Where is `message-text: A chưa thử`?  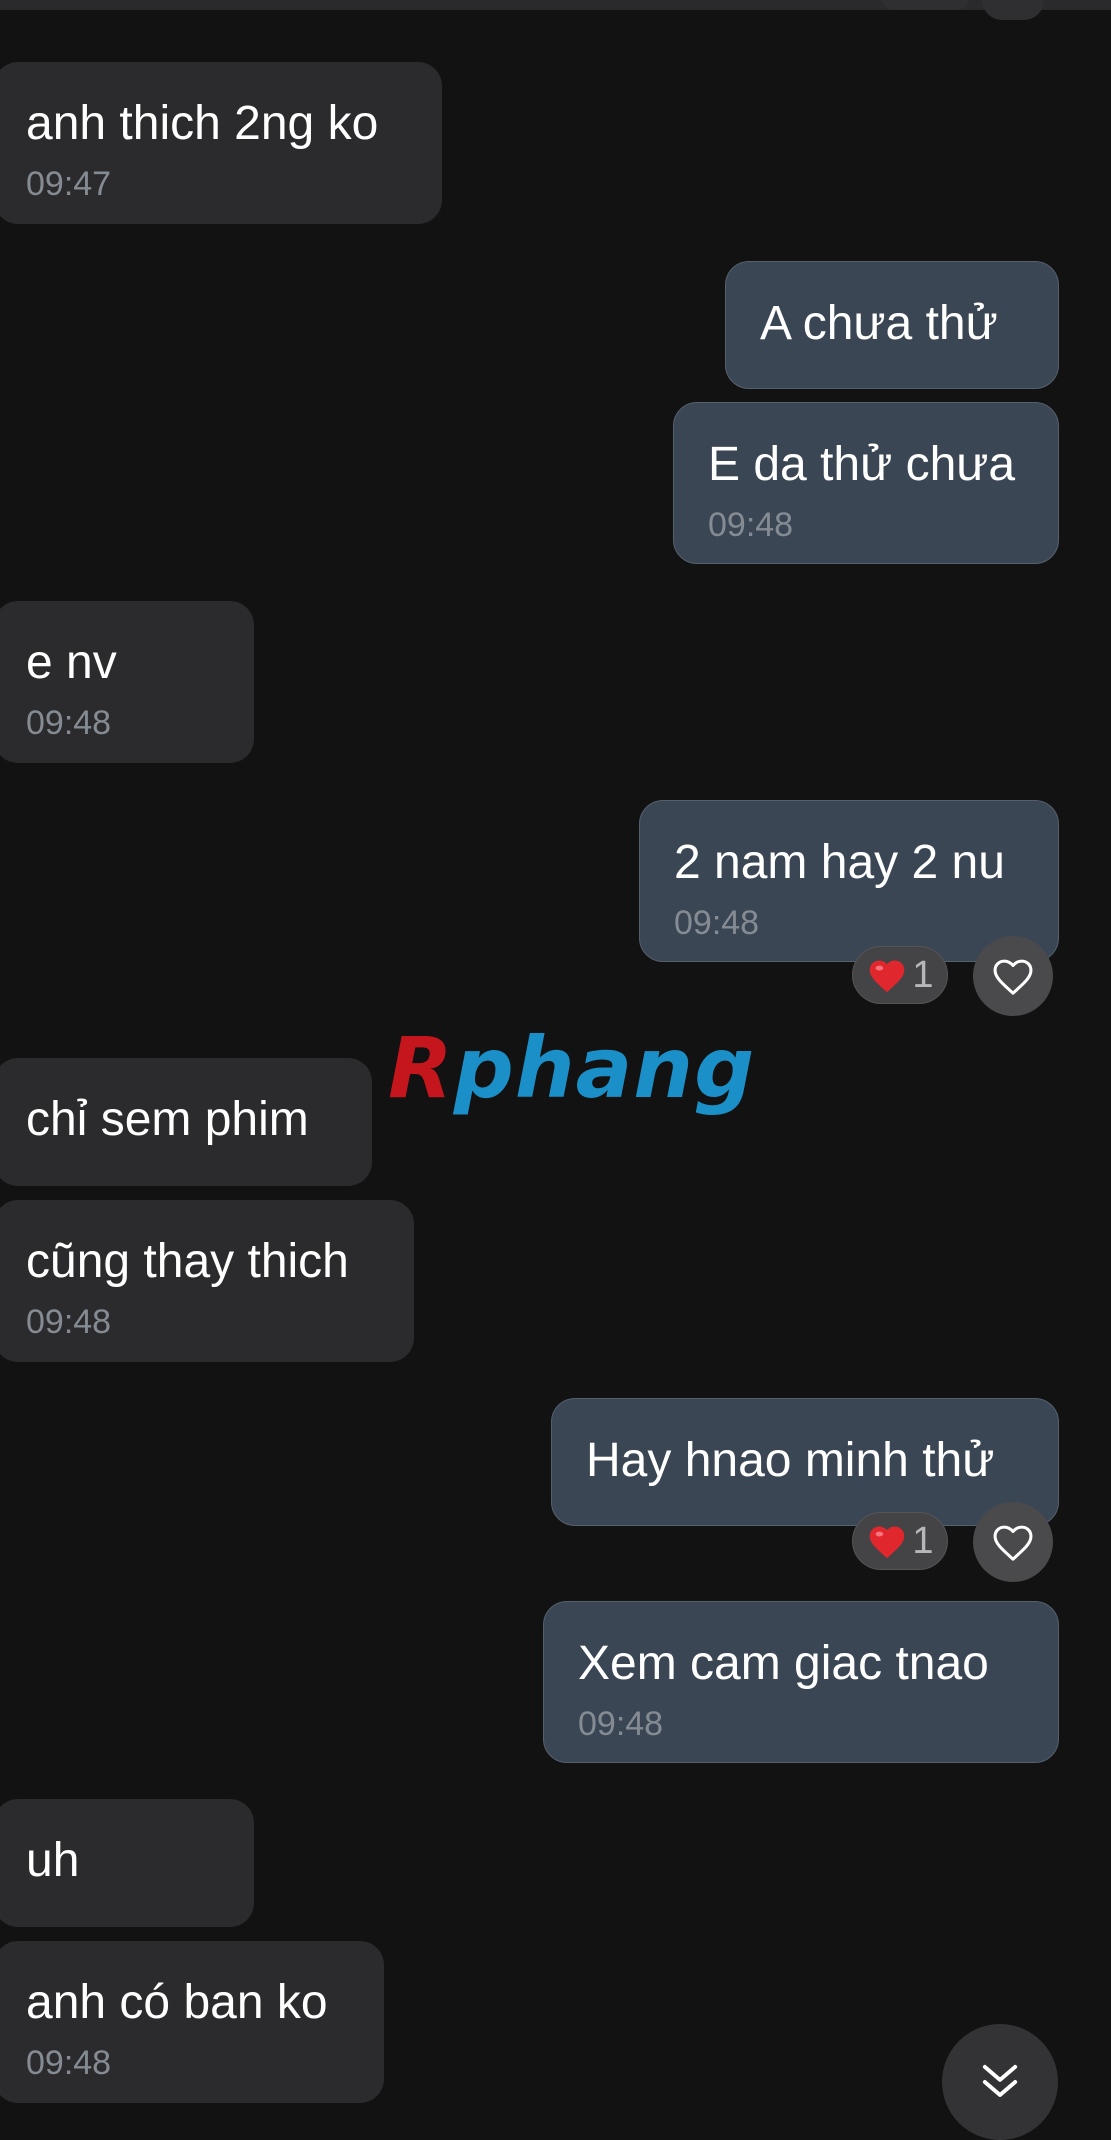
message-text: A chưa thử is located at coordinates (879, 323).